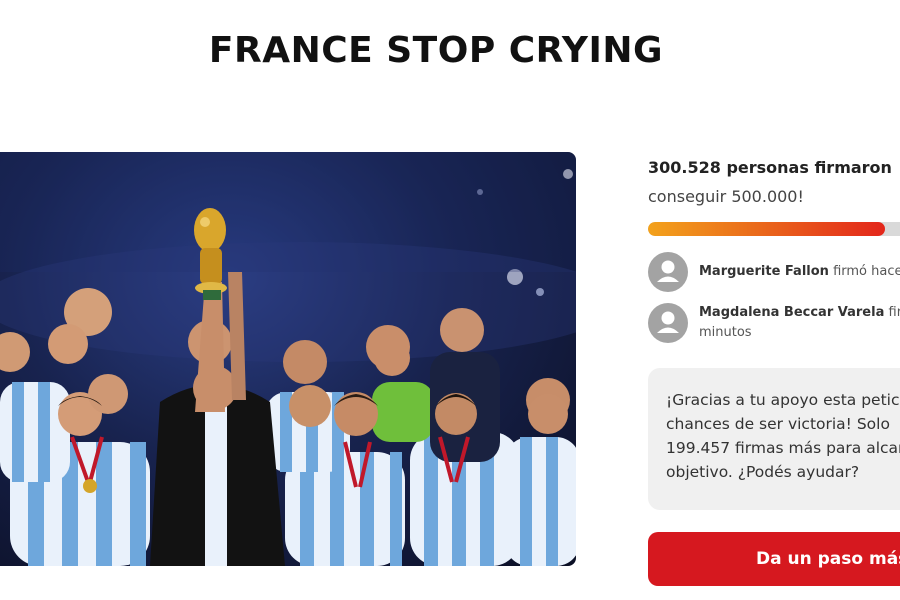  I want to click on thanks-line: 199.457 firmas más para alcanzar, so click(783, 448).